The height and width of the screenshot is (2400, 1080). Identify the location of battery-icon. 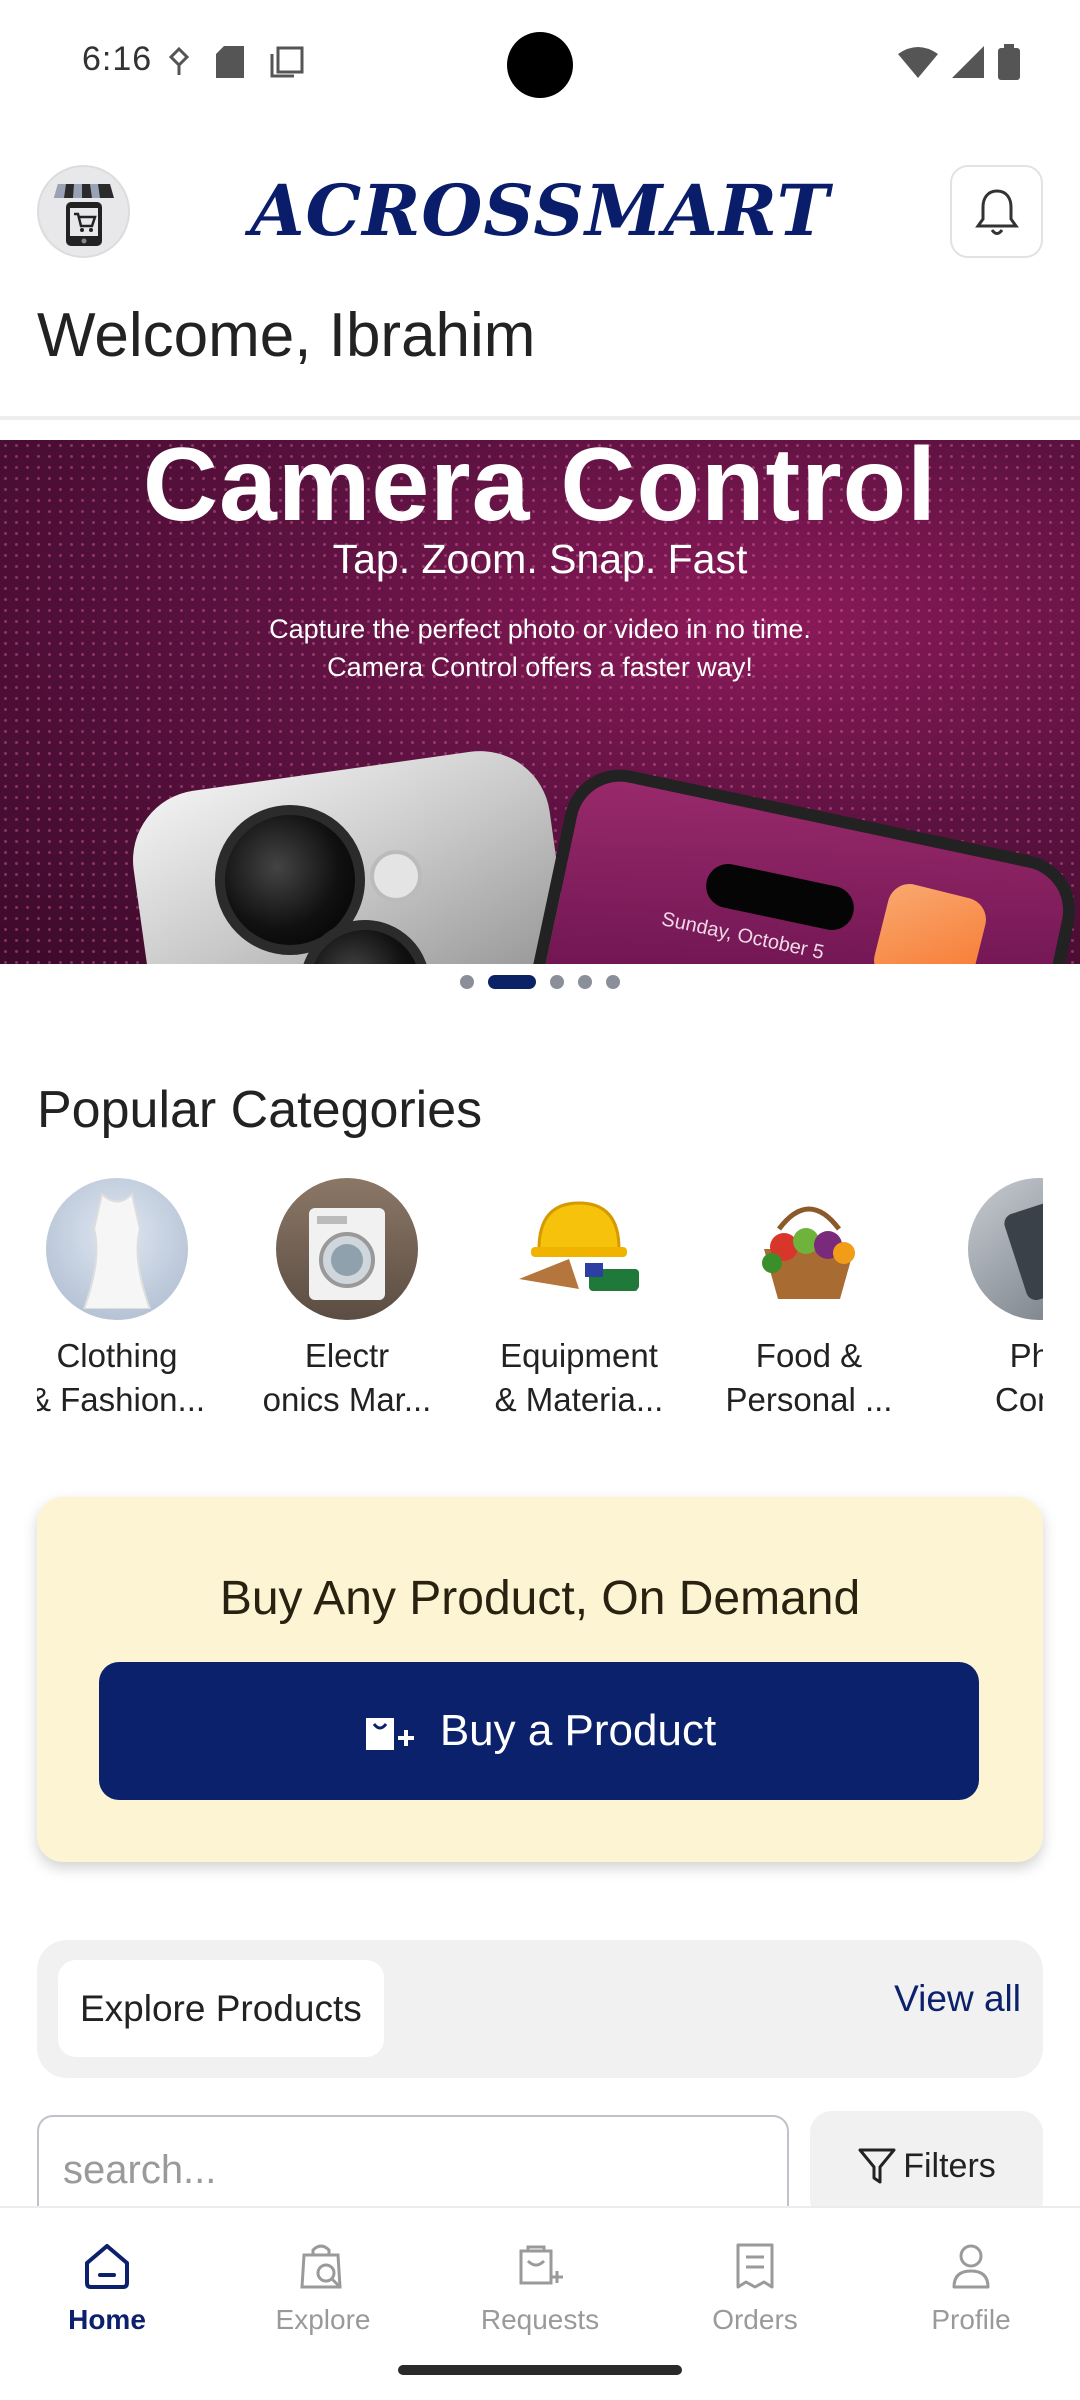
(1009, 64).